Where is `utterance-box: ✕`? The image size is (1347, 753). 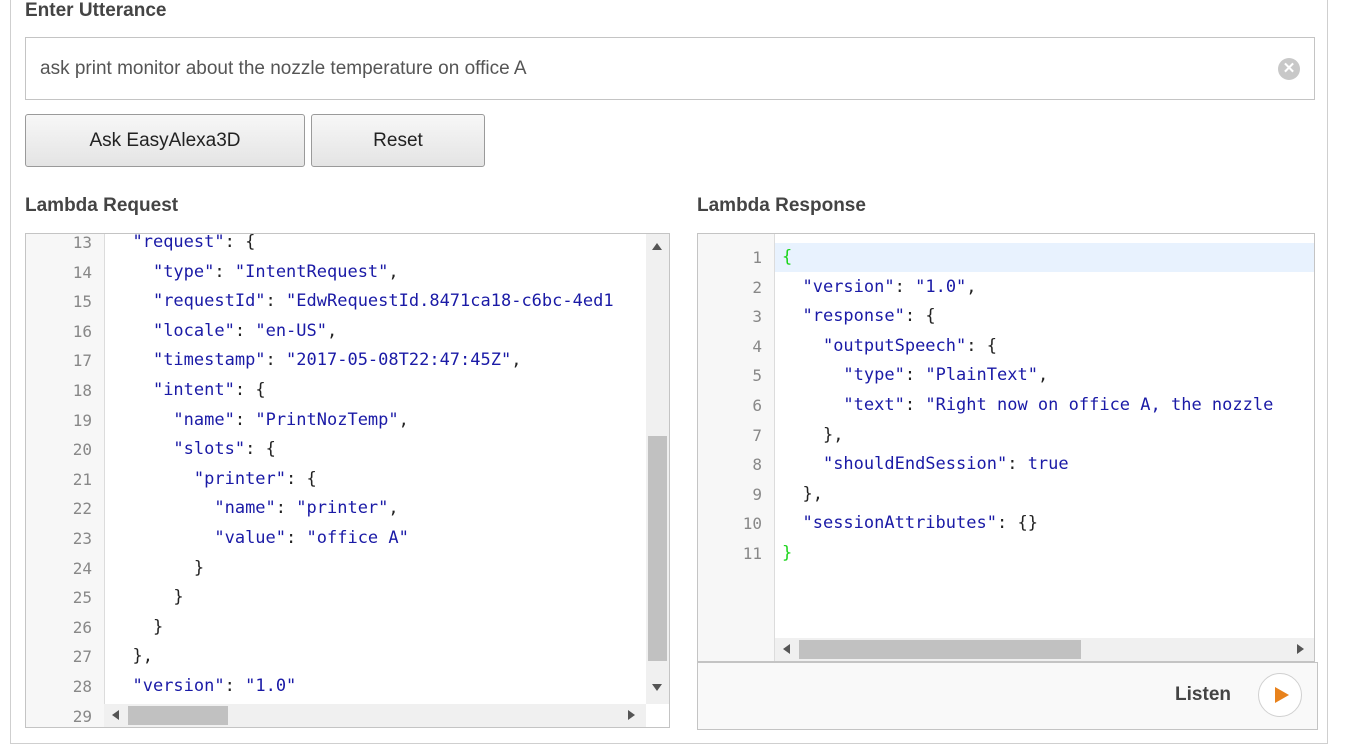
utterance-box: ✕ is located at coordinates (670, 68).